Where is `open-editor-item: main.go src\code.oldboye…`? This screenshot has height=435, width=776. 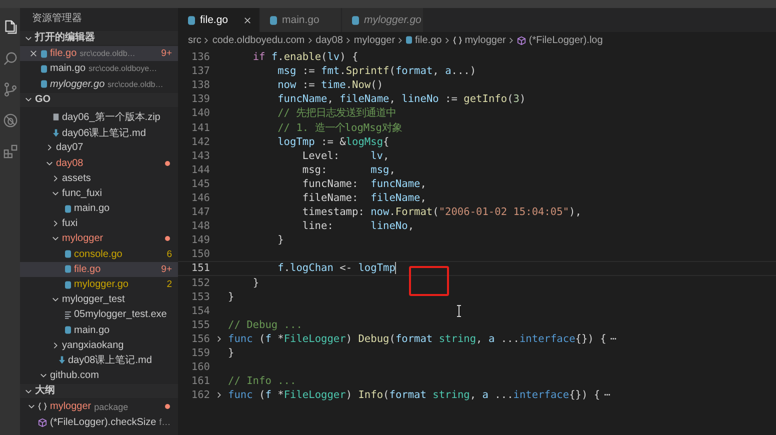 open-editor-item: main.go src\code.oldboye… is located at coordinates (99, 69).